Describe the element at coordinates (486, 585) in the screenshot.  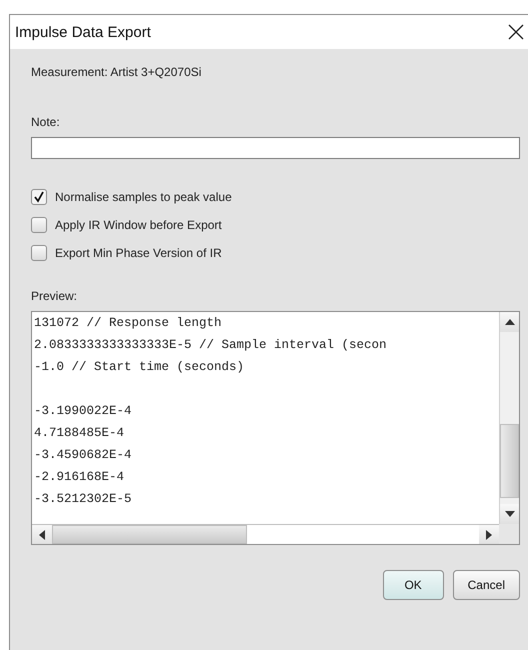
I see `cancel-button: Cancel` at that location.